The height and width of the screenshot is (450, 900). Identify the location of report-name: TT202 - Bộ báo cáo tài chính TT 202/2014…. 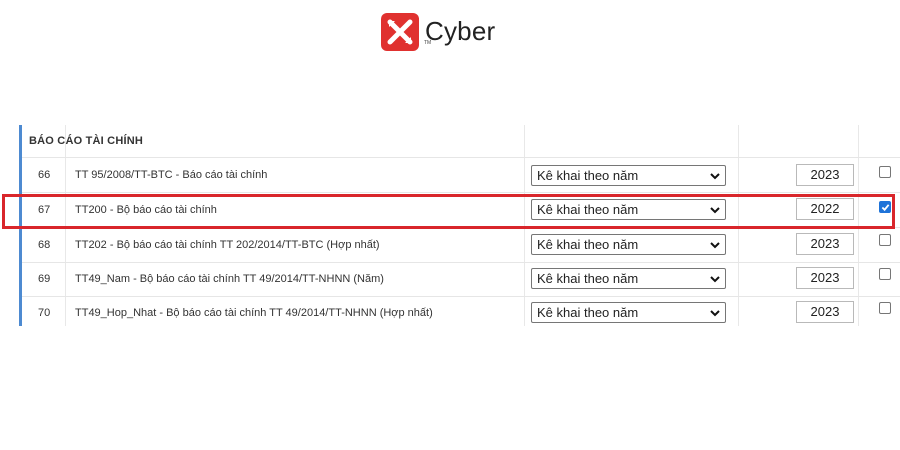
(227, 245).